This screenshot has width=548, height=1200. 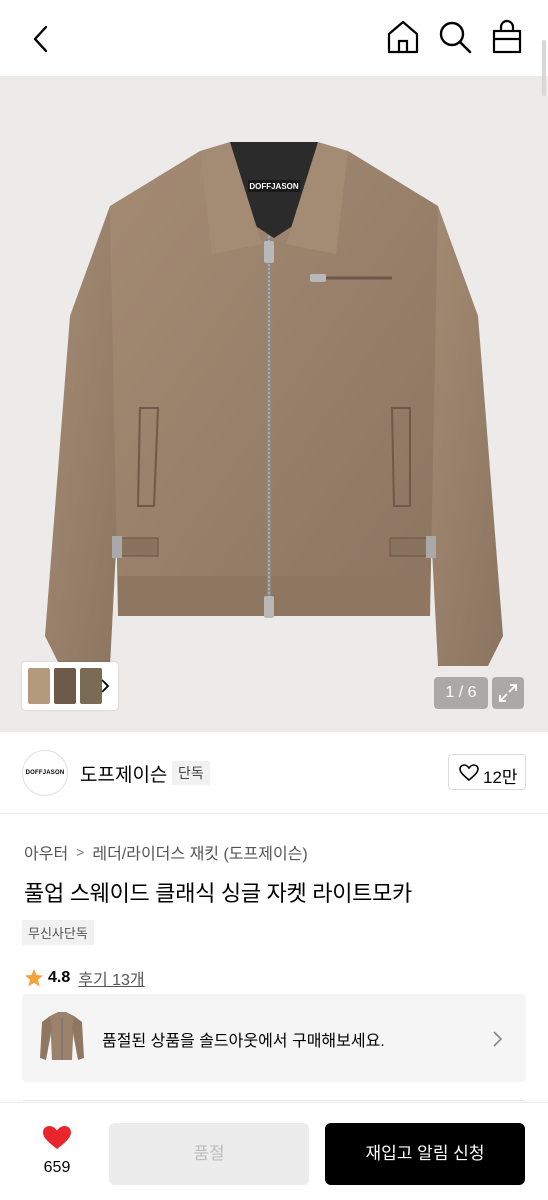 What do you see at coordinates (425, 1154) in the screenshot?
I see `restock-alert-button: 재입고 알림 신청` at bounding box center [425, 1154].